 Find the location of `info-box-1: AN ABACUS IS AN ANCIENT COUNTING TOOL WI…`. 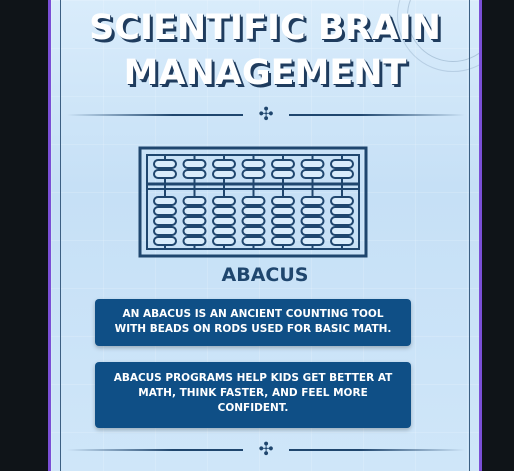

info-box-1: AN ABACUS IS AN ANCIENT COUNTING TOOL WI… is located at coordinates (253, 322).